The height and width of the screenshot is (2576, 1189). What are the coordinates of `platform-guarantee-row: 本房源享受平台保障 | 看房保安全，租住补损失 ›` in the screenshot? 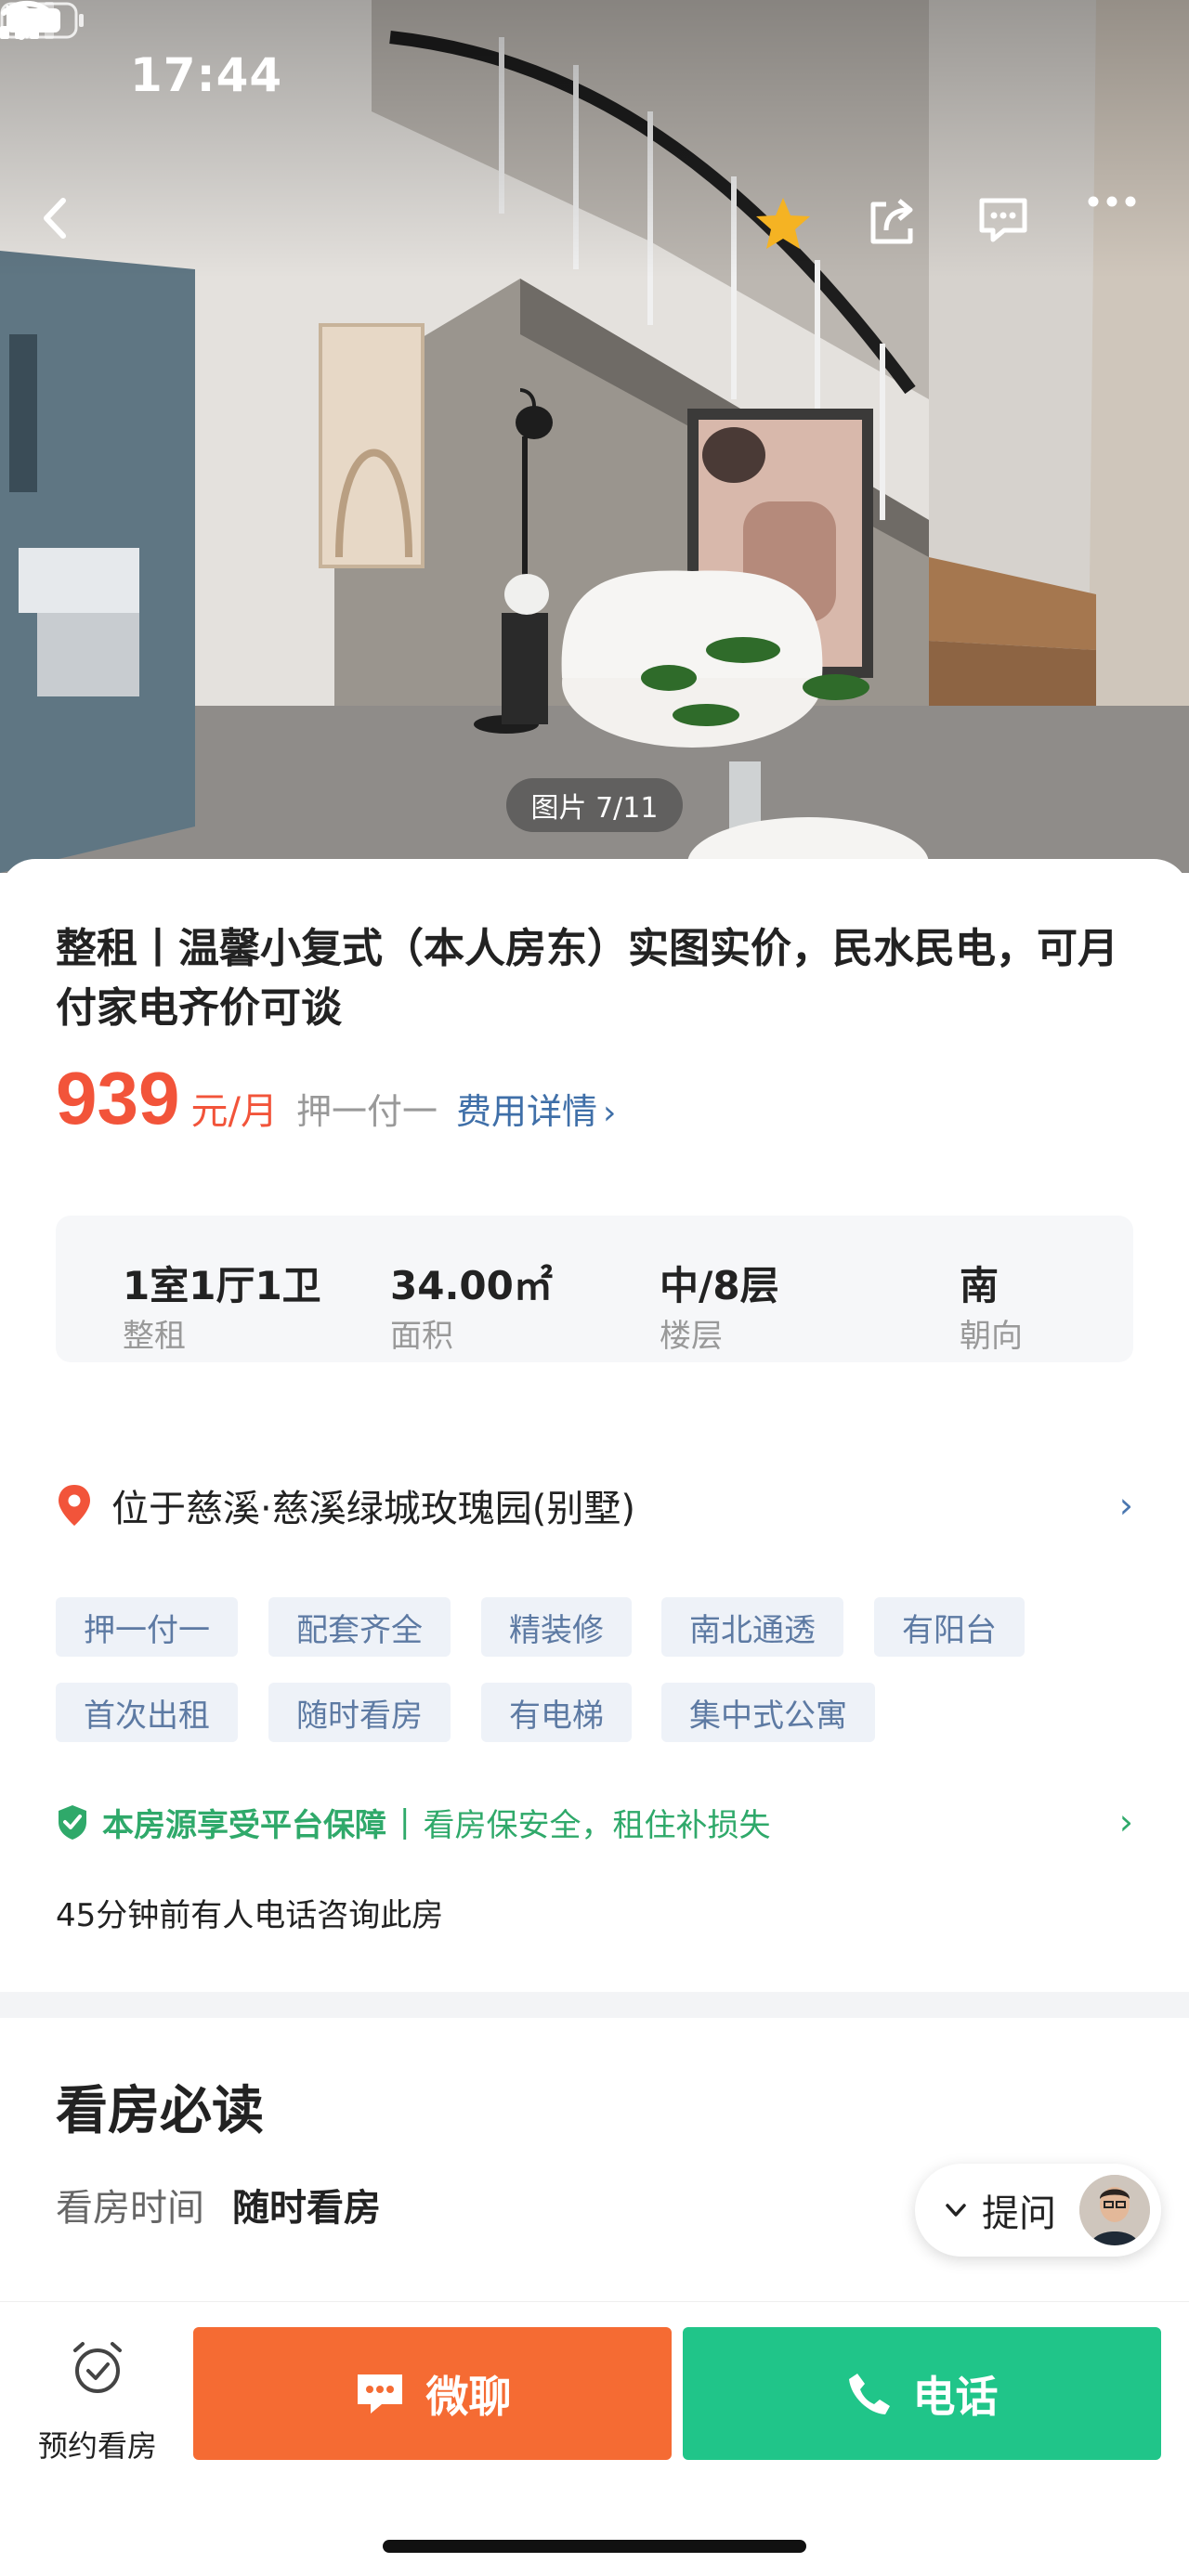 It's located at (594, 1822).